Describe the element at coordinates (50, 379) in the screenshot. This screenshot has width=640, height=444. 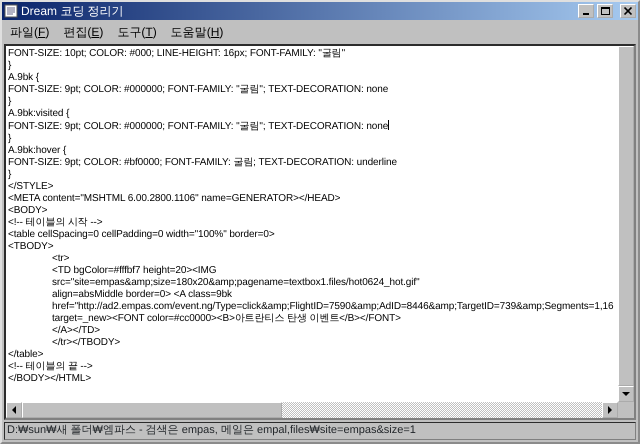
I see `code-line: </BODY></HTML>` at that location.